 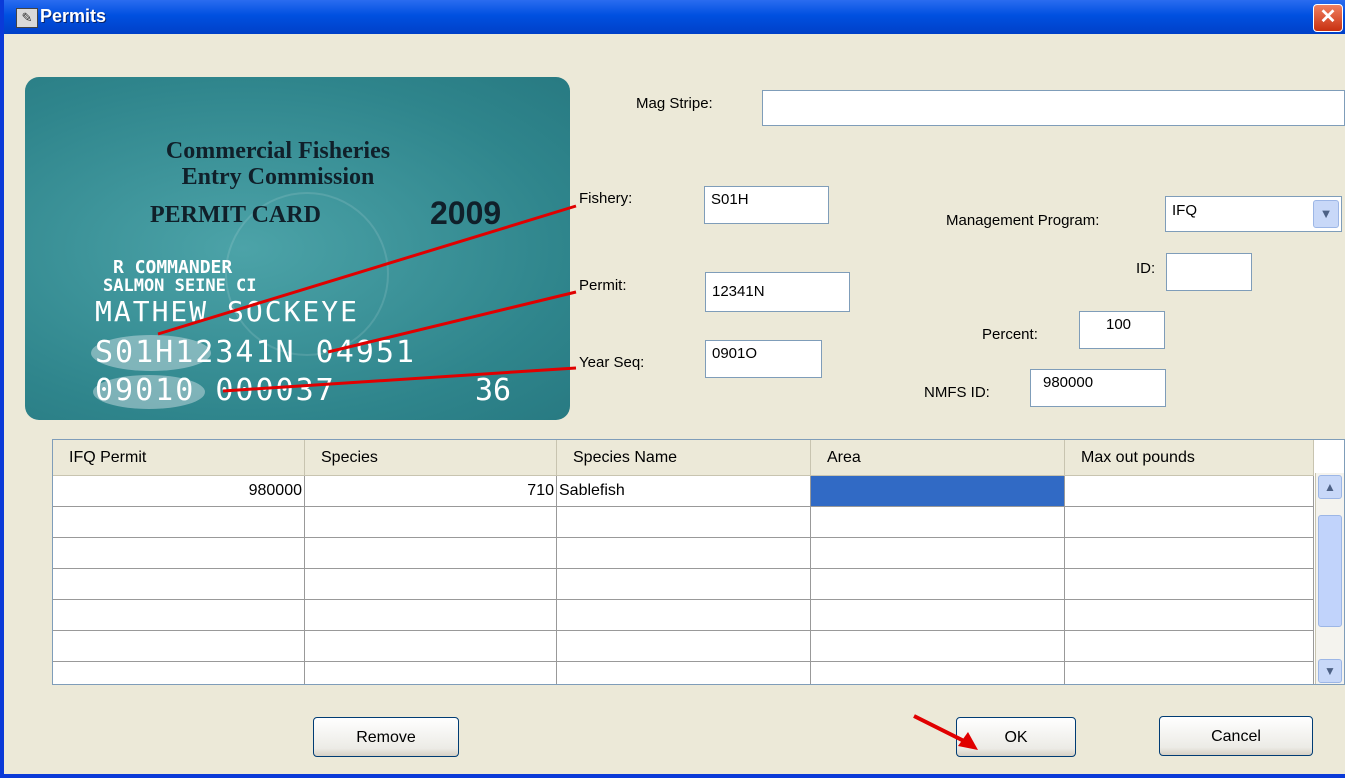 What do you see at coordinates (1253, 214) in the screenshot?
I see `management-program-select: IFQ ▼` at bounding box center [1253, 214].